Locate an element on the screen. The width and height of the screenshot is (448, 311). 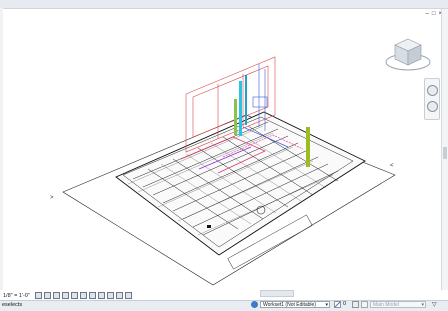
sun-path-icon is located at coordinates (56, 295).